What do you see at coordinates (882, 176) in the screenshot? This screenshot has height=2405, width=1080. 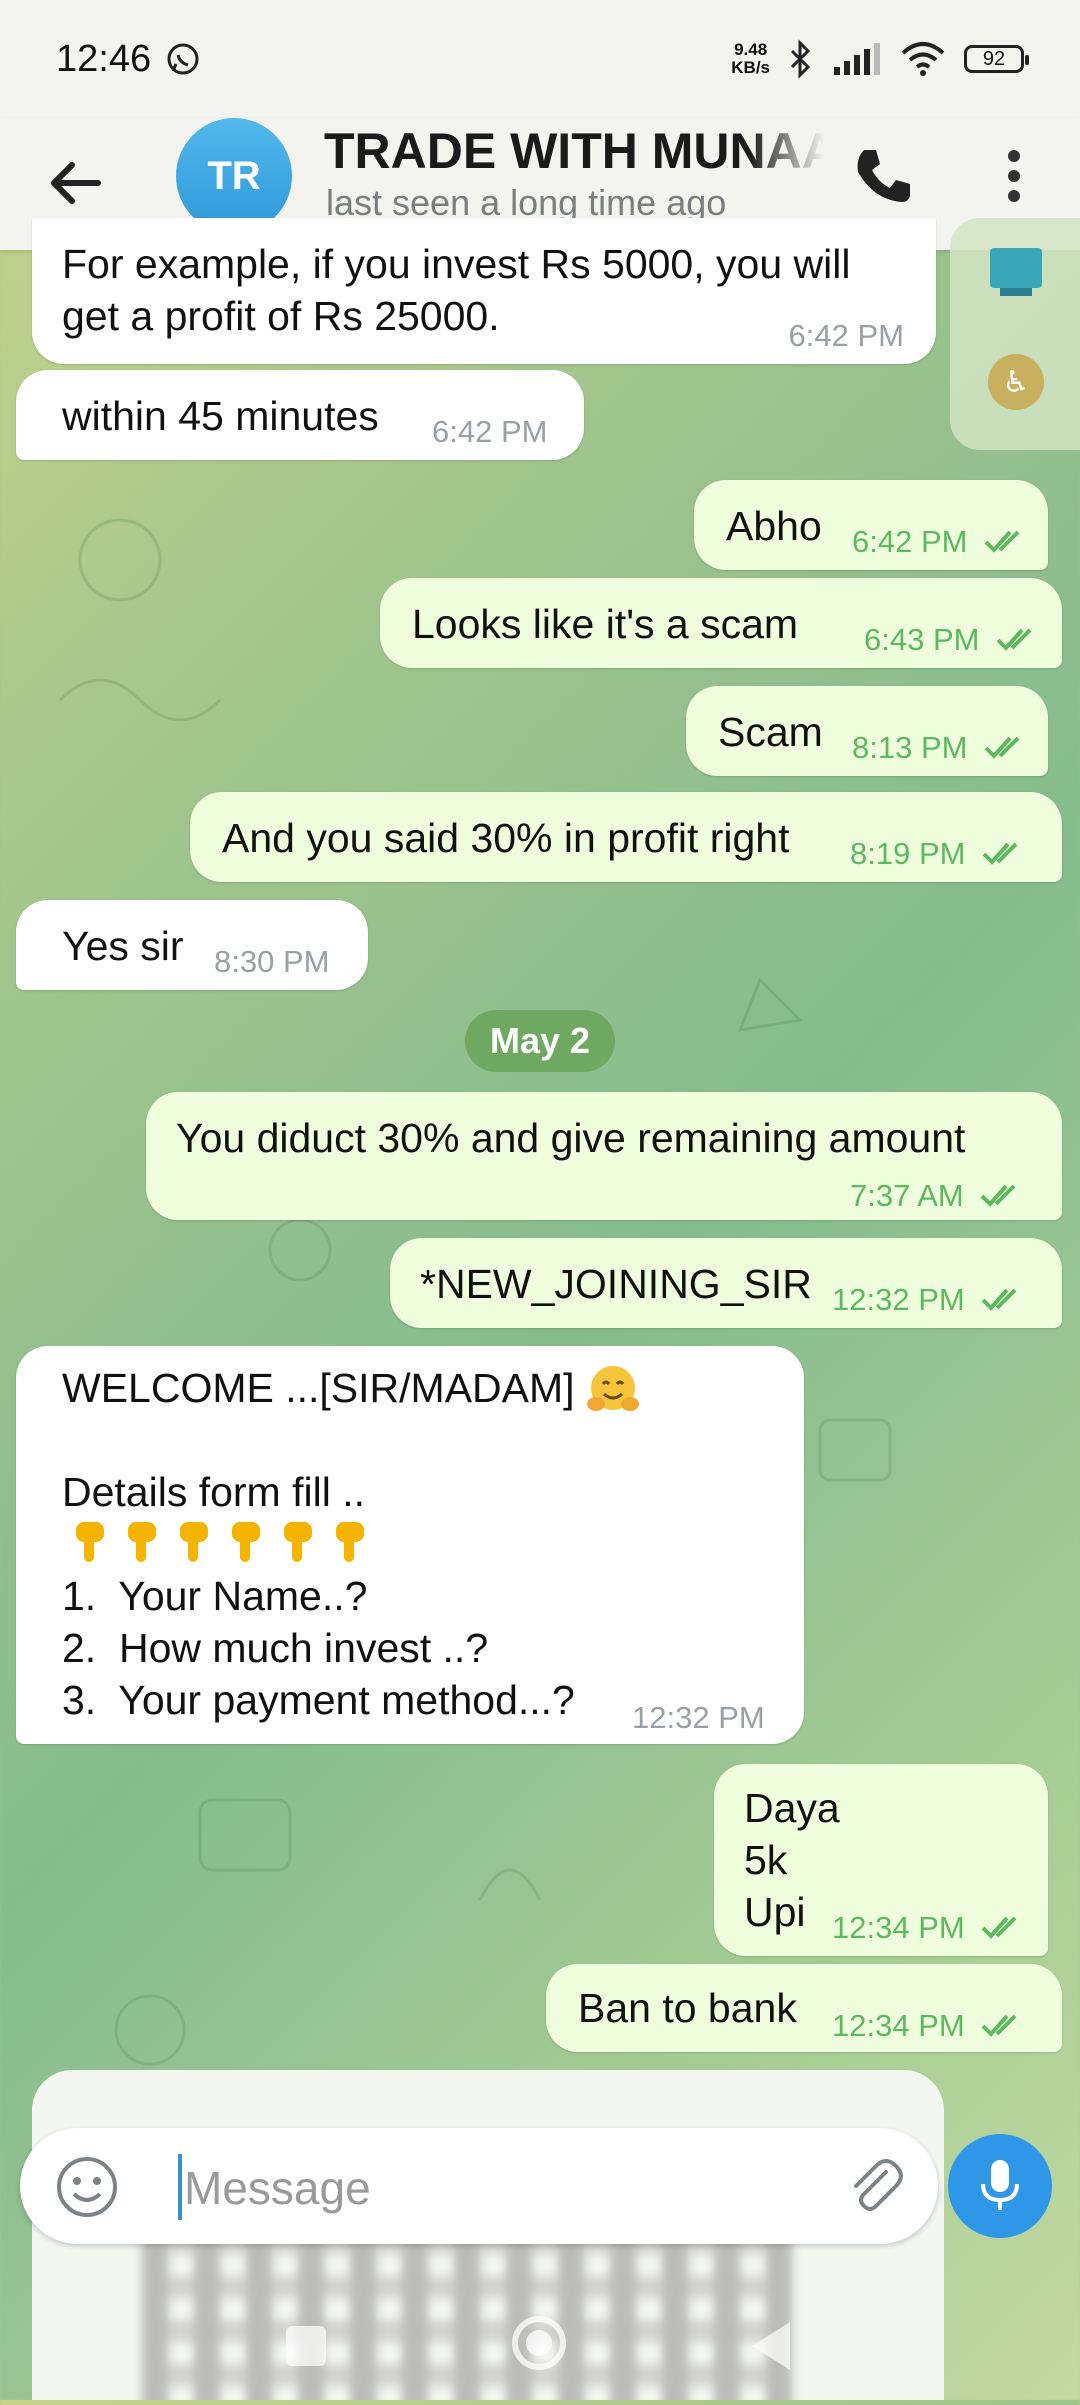 I see `phone-icon` at bounding box center [882, 176].